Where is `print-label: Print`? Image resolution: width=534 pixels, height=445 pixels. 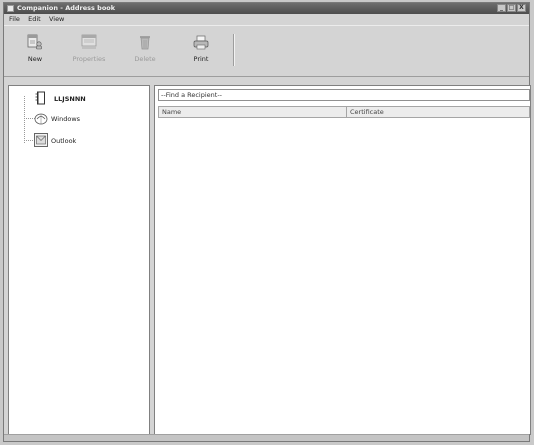 print-label: Print is located at coordinates (201, 59).